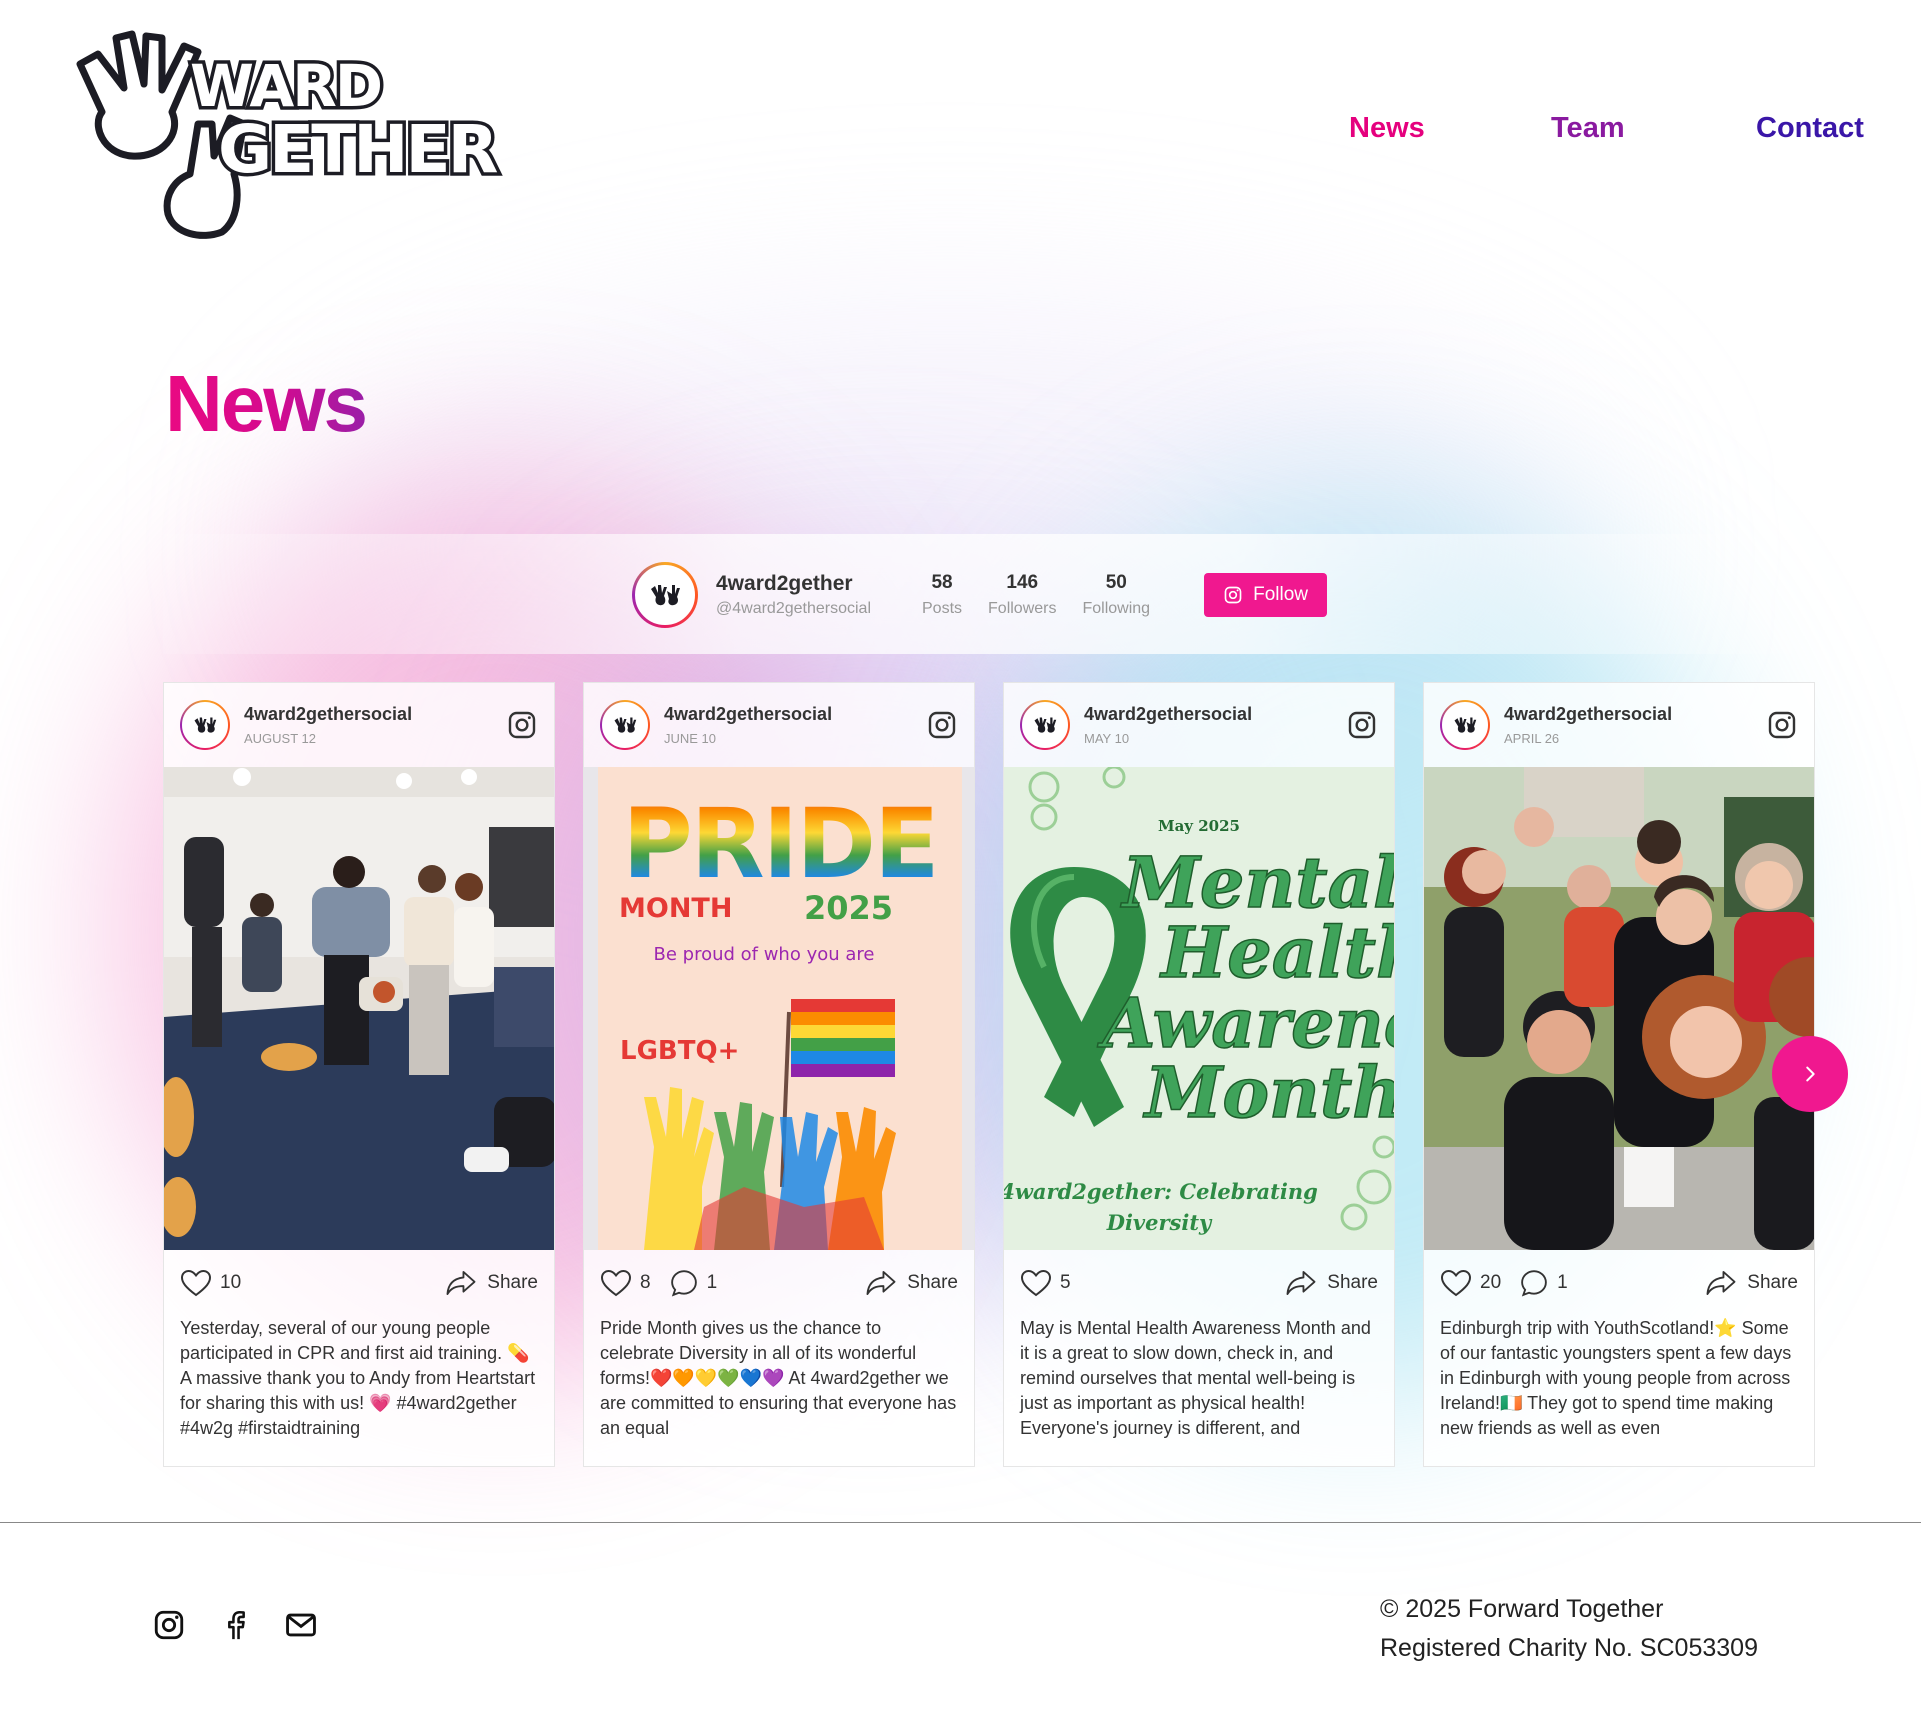 Image resolution: width=1921 pixels, height=1710 pixels. I want to click on post-date: MAY 10, so click(1107, 738).